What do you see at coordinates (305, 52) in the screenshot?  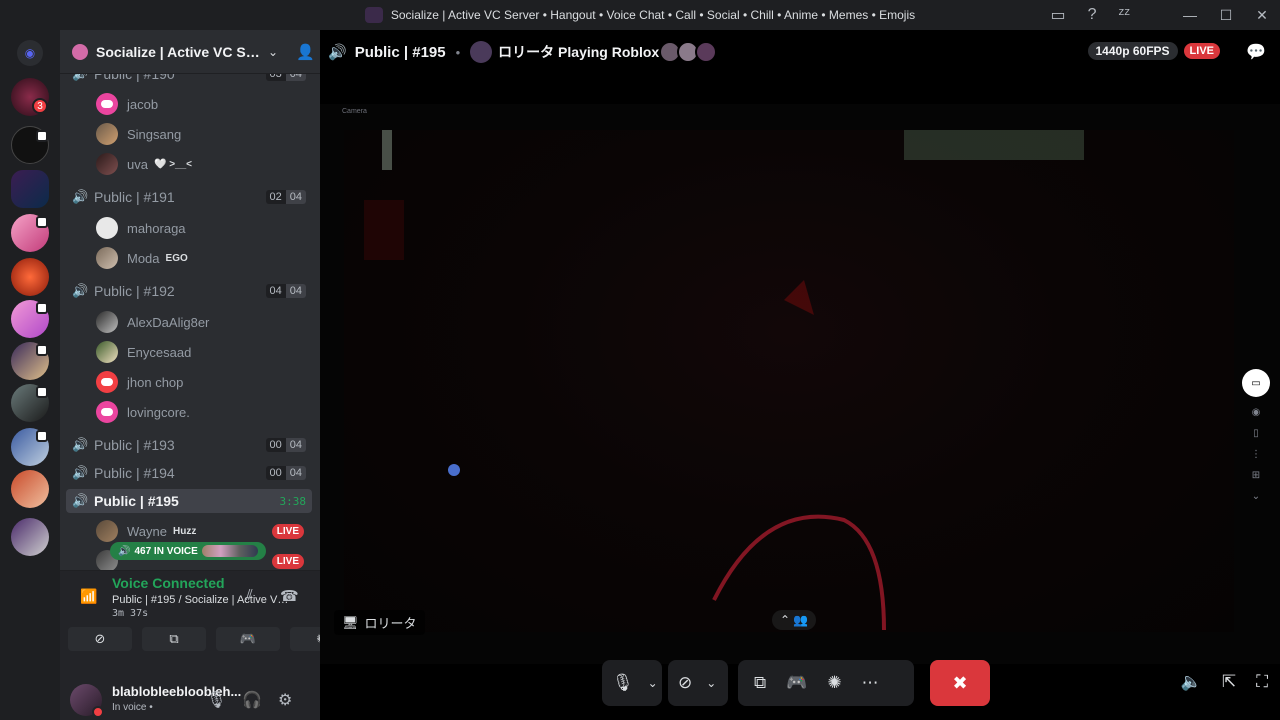 I see `invite-people-icon: 👤` at bounding box center [305, 52].